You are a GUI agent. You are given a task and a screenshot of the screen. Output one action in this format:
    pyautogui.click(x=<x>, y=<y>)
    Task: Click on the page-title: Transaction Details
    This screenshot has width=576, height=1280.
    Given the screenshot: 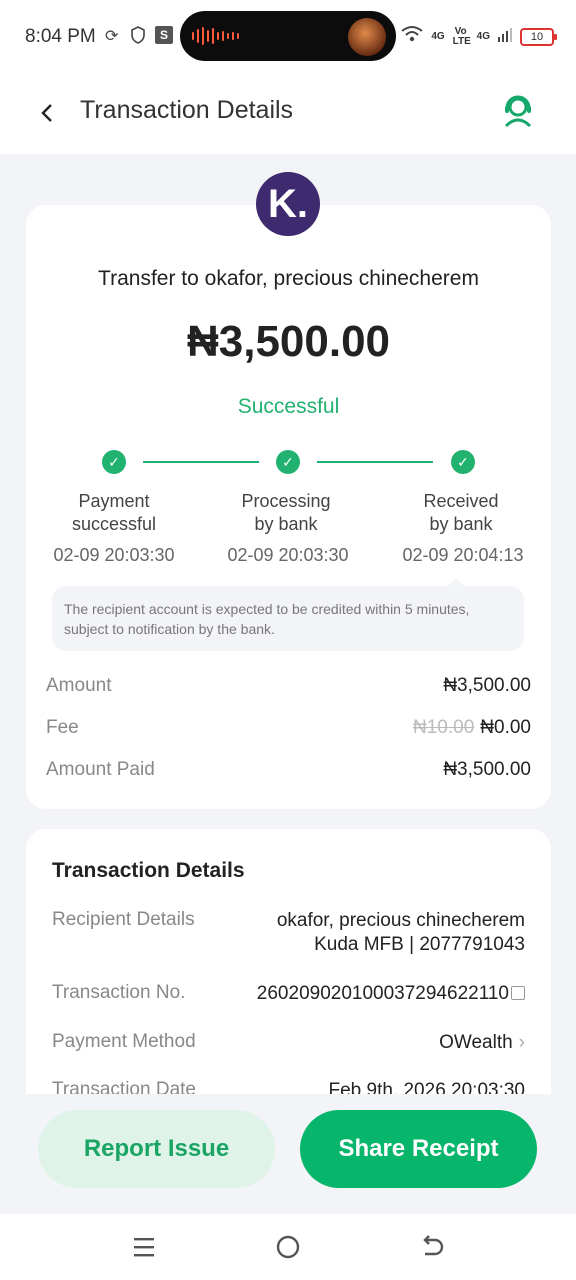 What is the action you would take?
    pyautogui.click(x=187, y=110)
    